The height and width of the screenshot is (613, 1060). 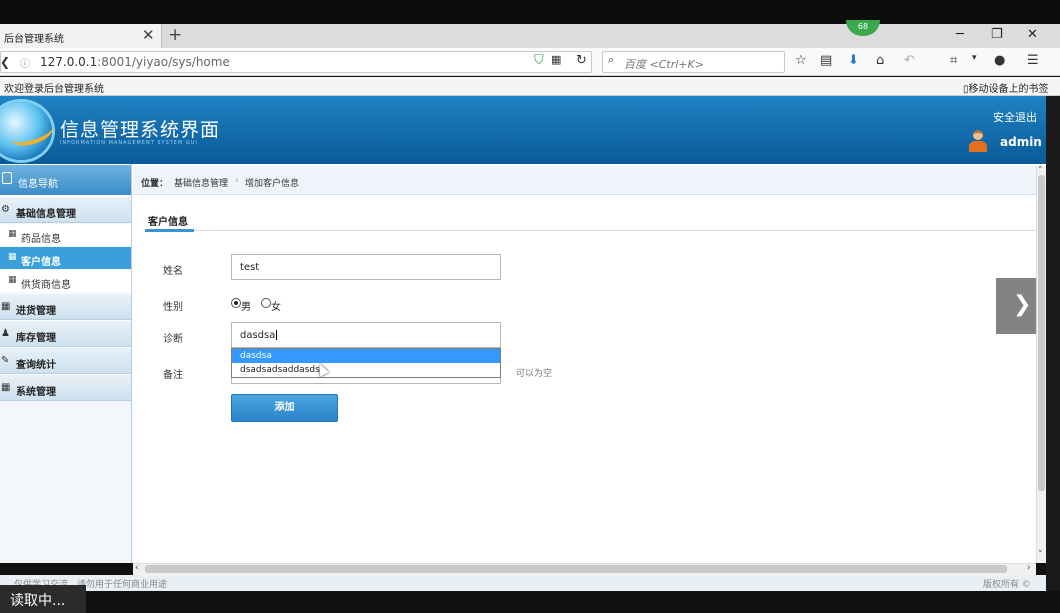 I want to click on user-avatar-icon, so click(x=978, y=140).